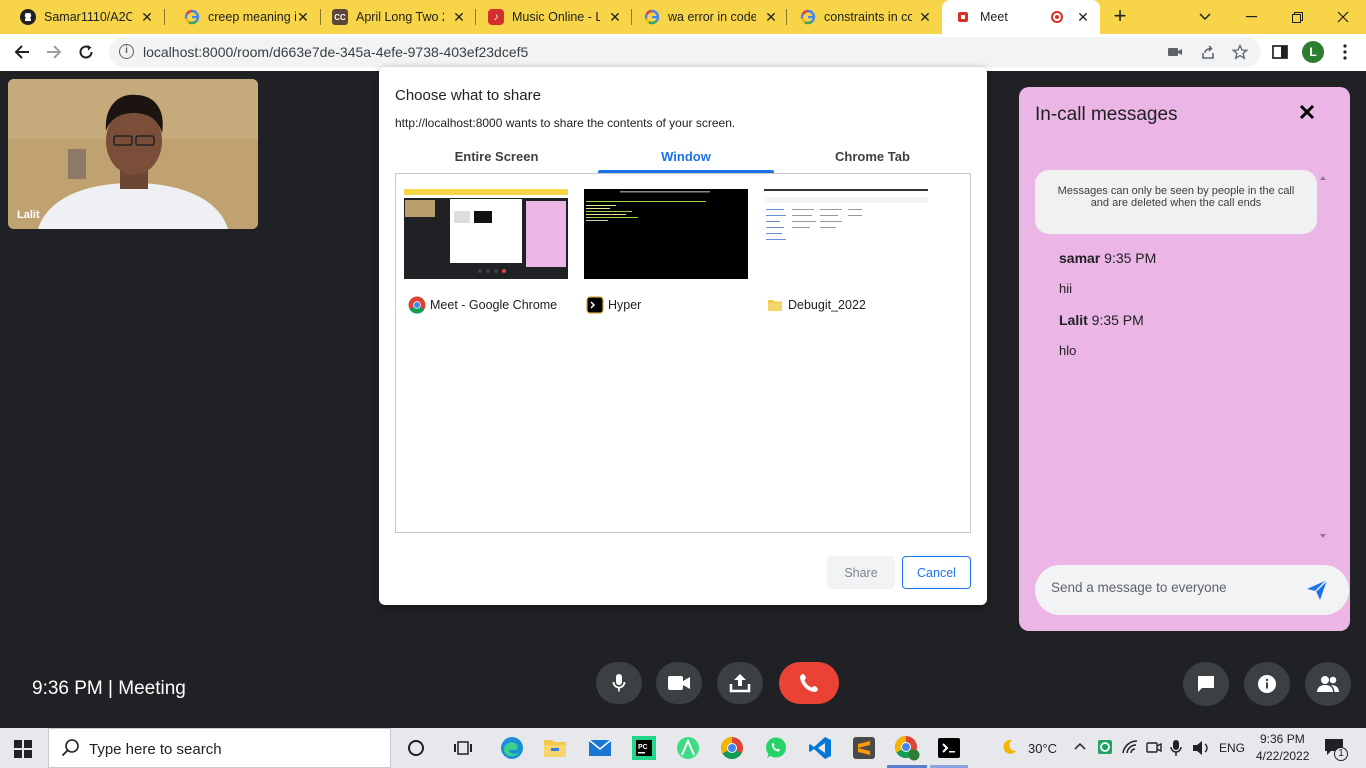 The width and height of the screenshot is (1366, 768). What do you see at coordinates (54, 52) in the screenshot?
I see `forward-button` at bounding box center [54, 52].